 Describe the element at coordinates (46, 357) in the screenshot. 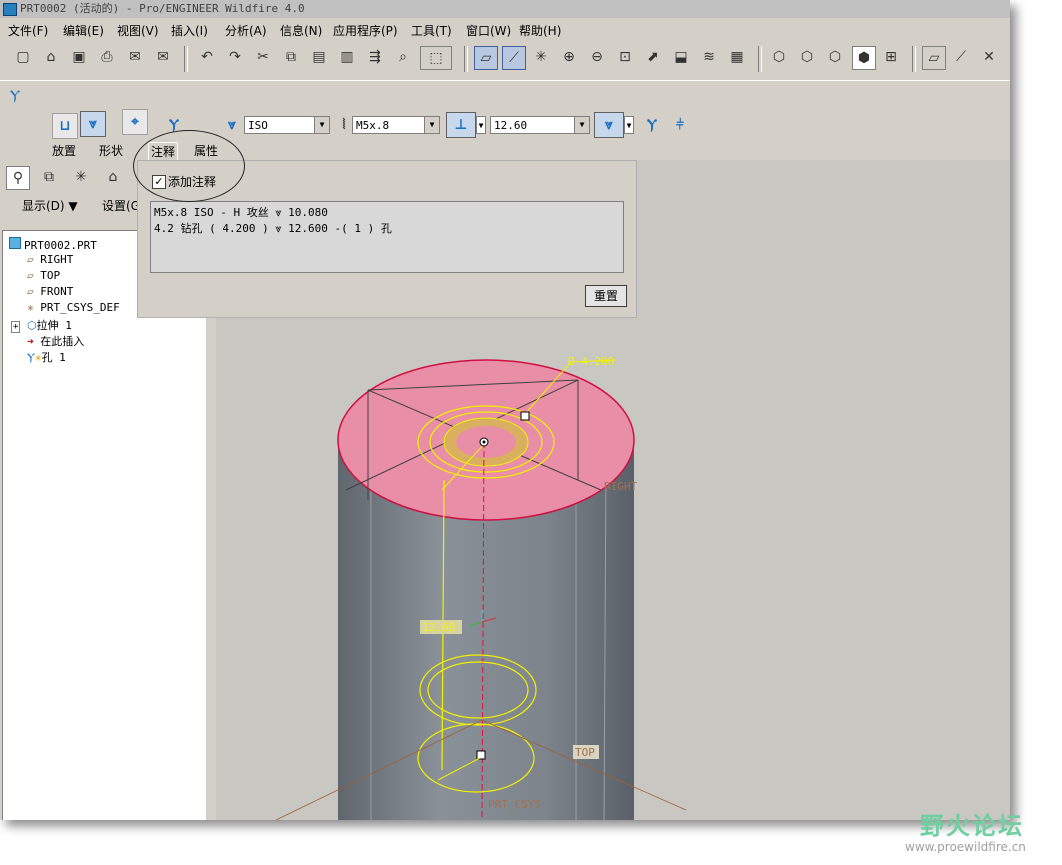

I see `tree-item-hole: Ⲩ✳孔 1` at that location.